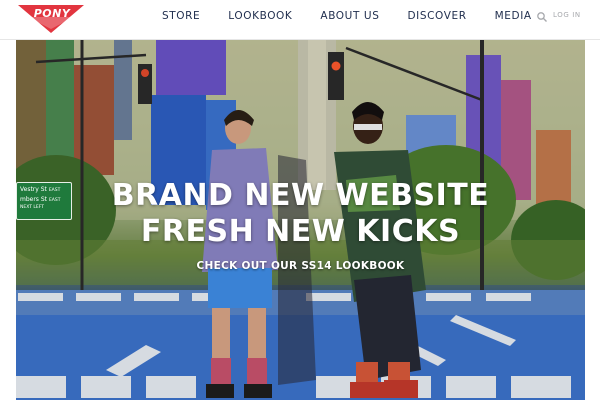 The width and height of the screenshot is (600, 400). I want to click on lookbook-cta-link: CHECK OUT OUR SS14 LOOKBOOK, so click(300, 266).